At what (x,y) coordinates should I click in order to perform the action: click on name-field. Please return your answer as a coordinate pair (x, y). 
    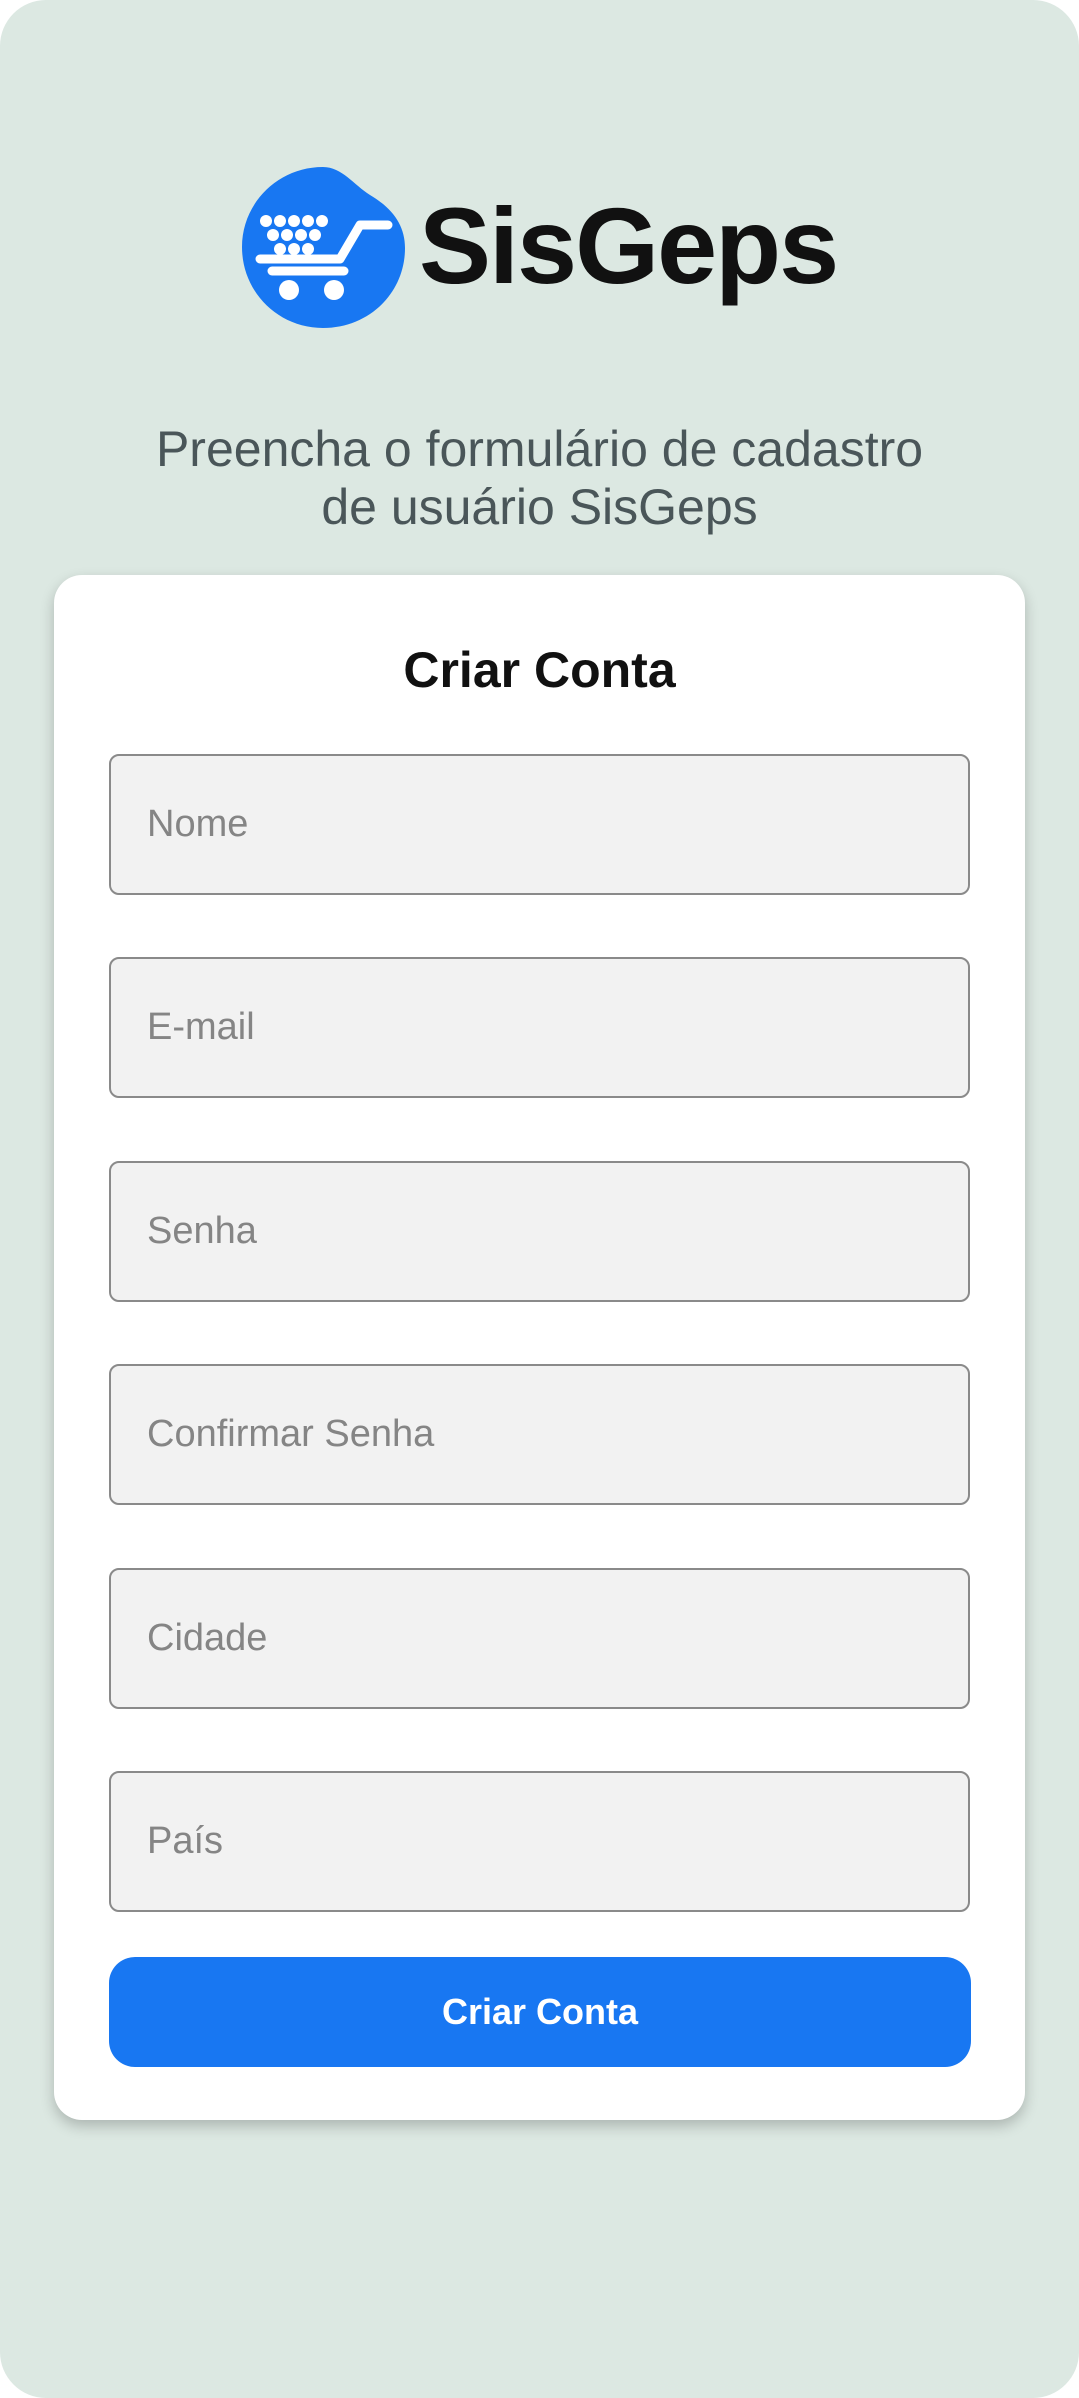
    Looking at the image, I should click on (539, 824).